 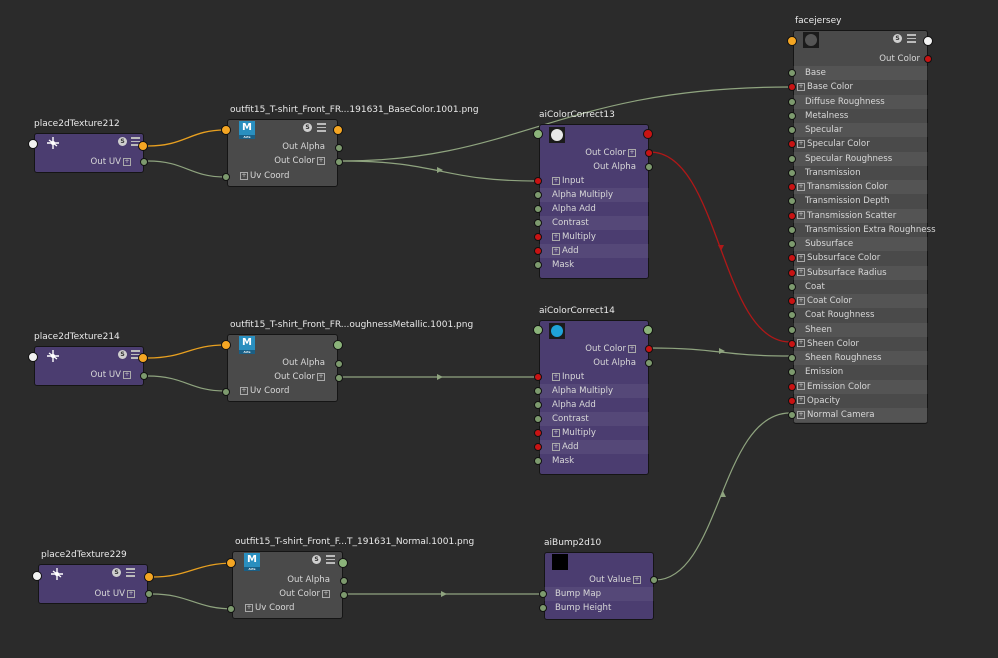 What do you see at coordinates (543, 608) in the screenshot?
I see `bump-height-port` at bounding box center [543, 608].